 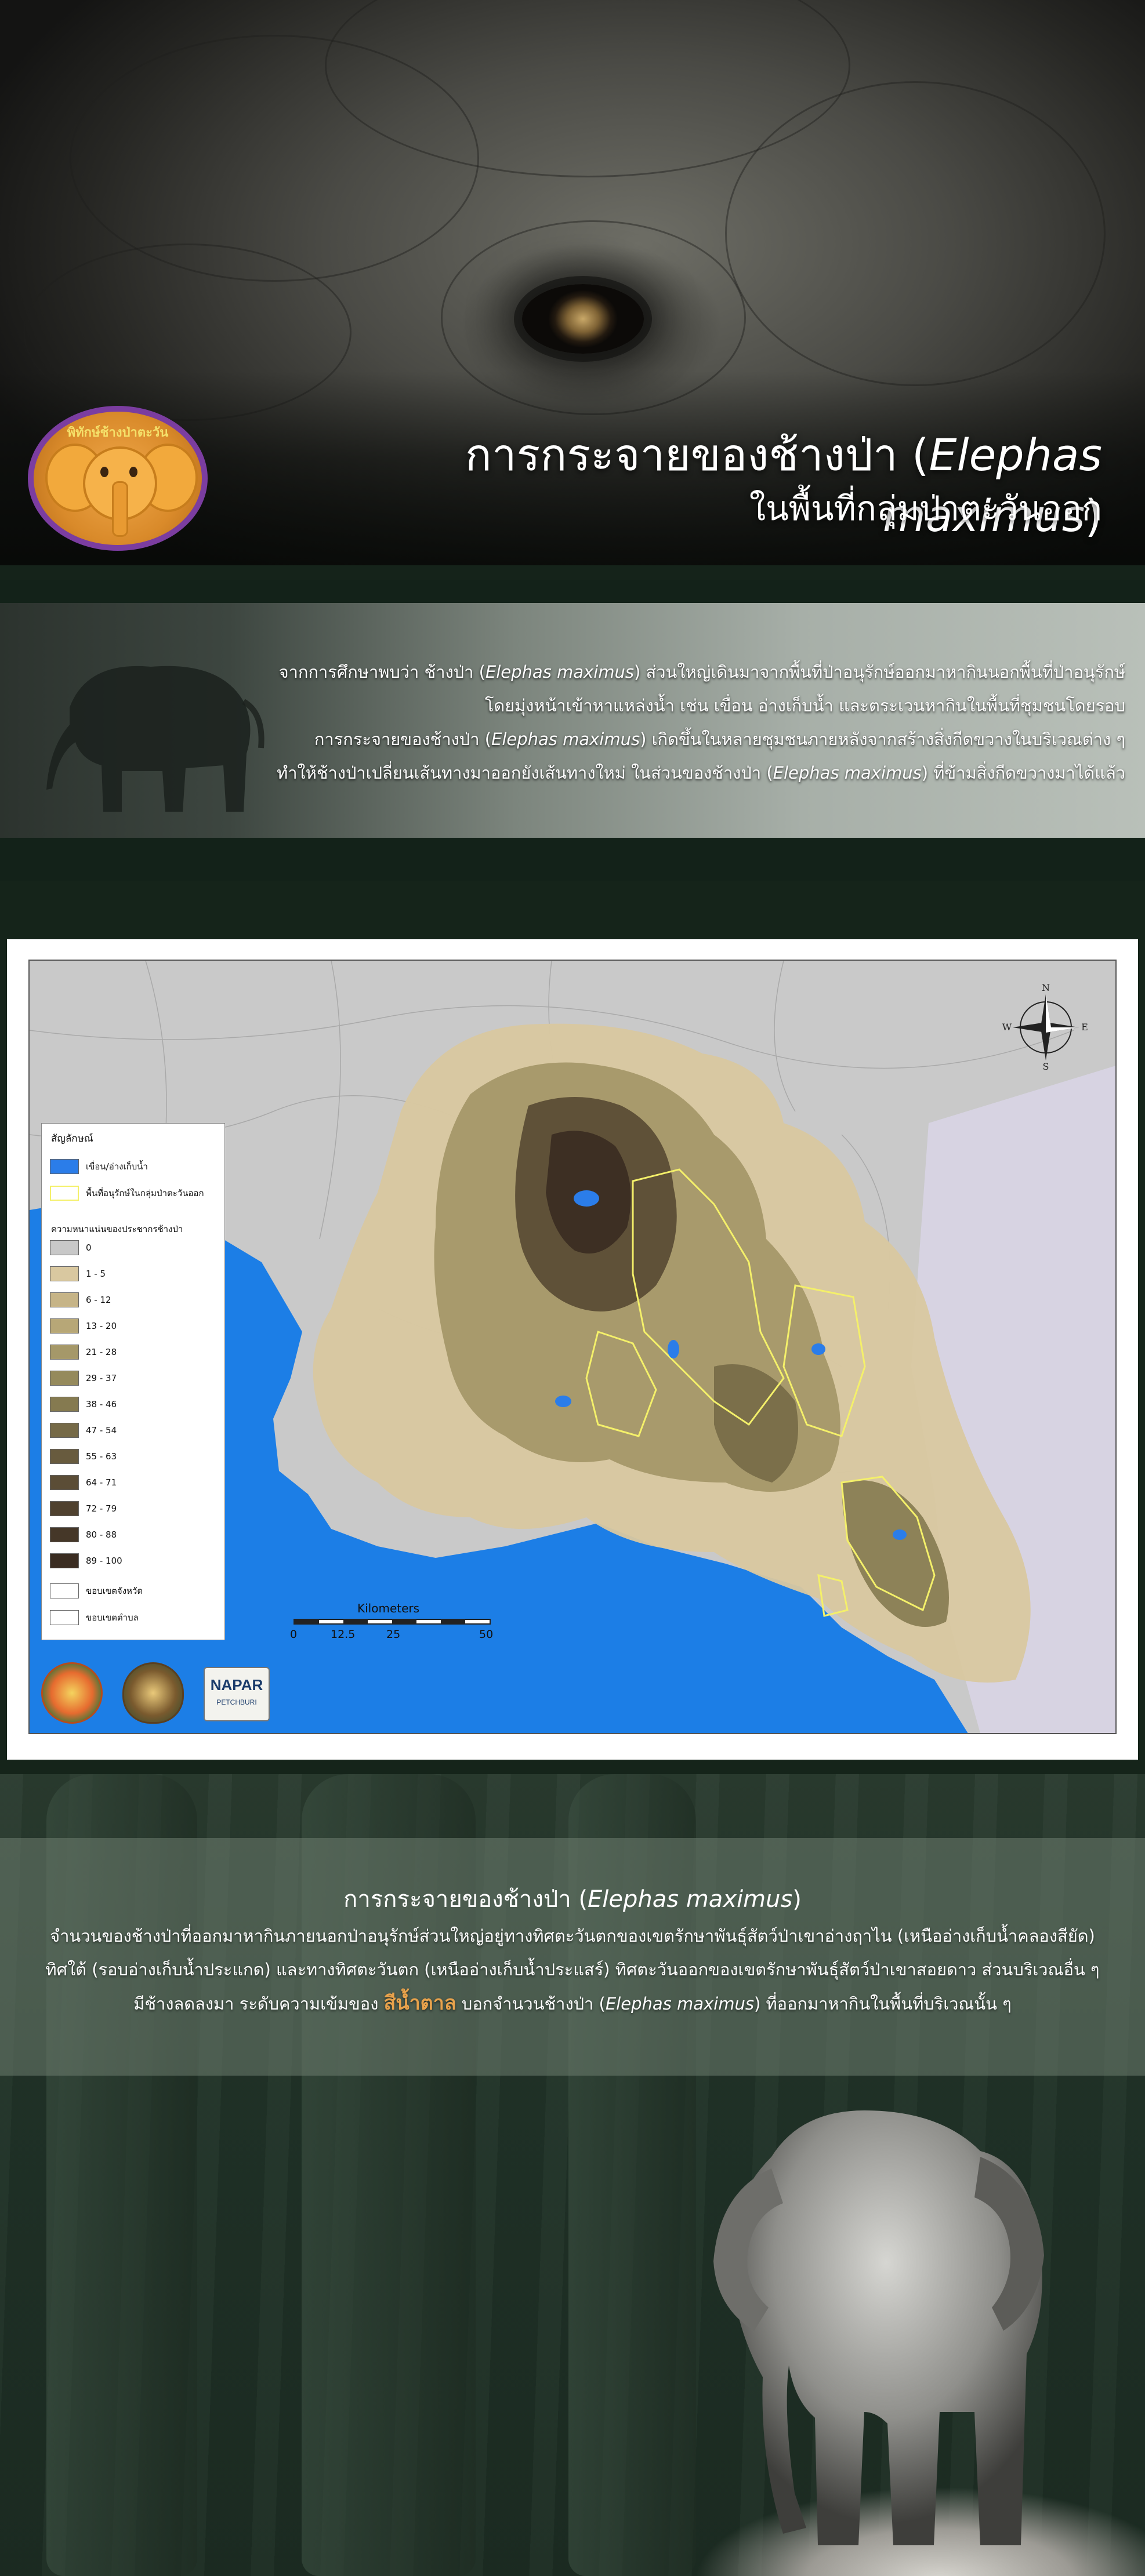 I want to click on legend-label: 47 - 54, so click(x=102, y=1430).